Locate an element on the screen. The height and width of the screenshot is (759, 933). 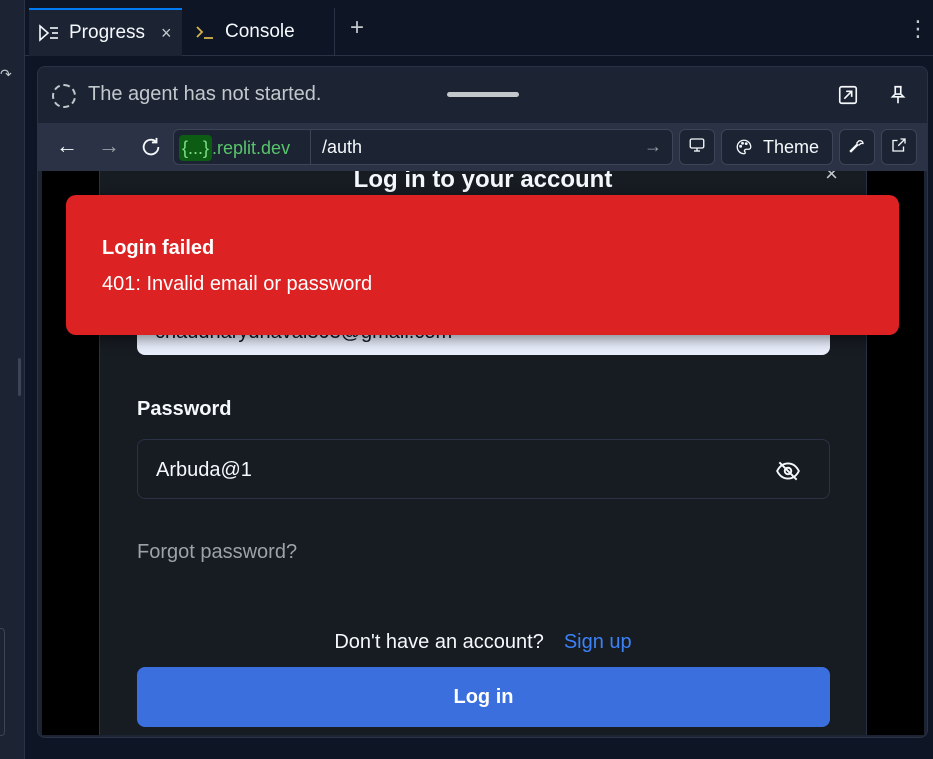
url-bar: {...} .replit.dev /auth → is located at coordinates (423, 147).